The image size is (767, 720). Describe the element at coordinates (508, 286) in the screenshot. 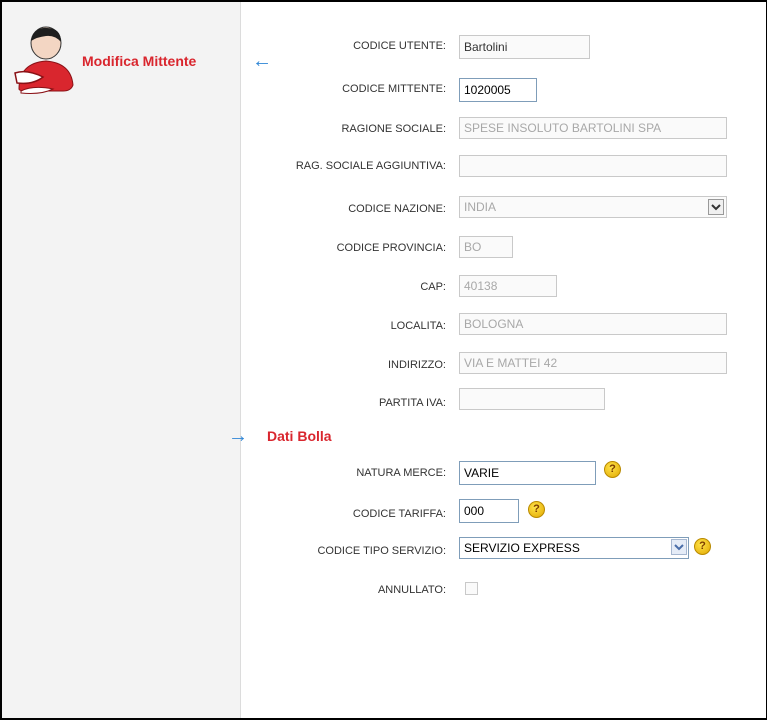

I see `cap-field: 40138` at that location.